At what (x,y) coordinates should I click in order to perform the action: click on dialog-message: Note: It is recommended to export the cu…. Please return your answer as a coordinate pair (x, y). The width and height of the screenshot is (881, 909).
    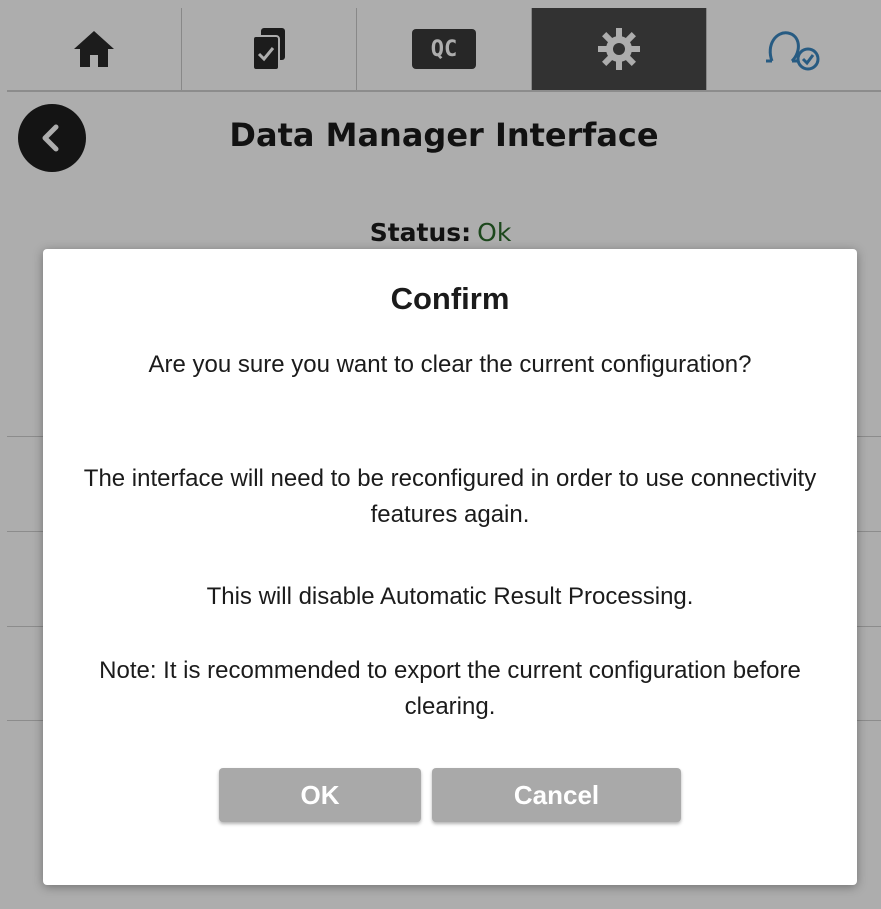
    Looking at the image, I should click on (450, 688).